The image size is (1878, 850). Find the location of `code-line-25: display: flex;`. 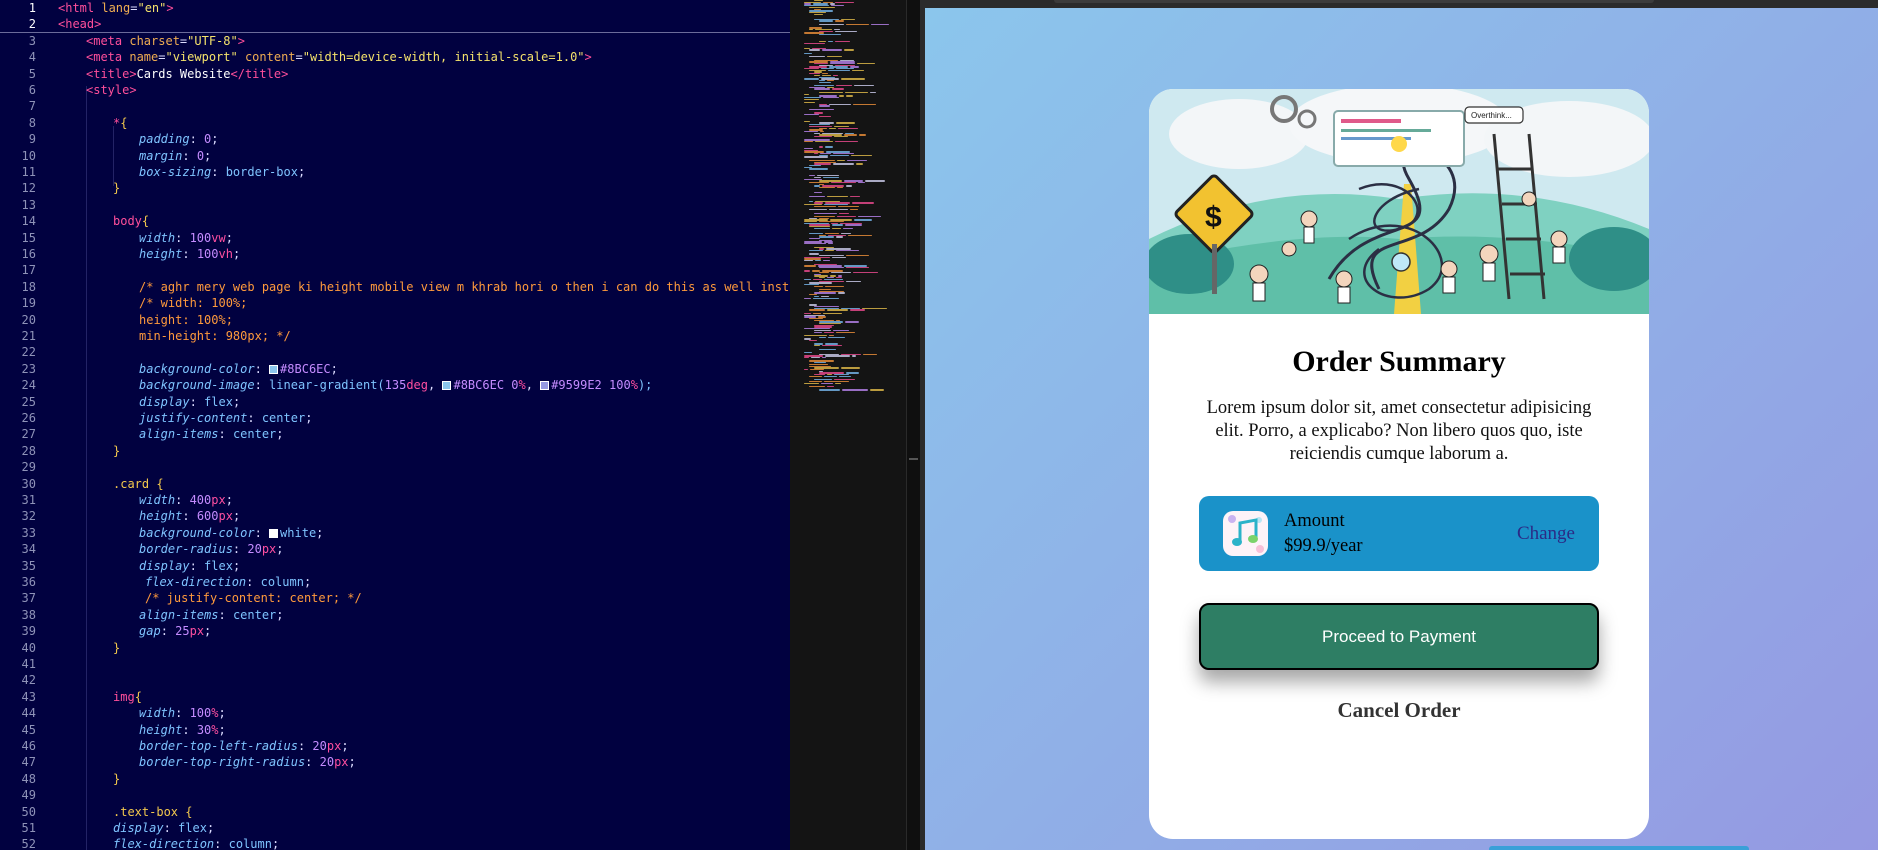

code-line-25: display: flex; is located at coordinates (189, 402).